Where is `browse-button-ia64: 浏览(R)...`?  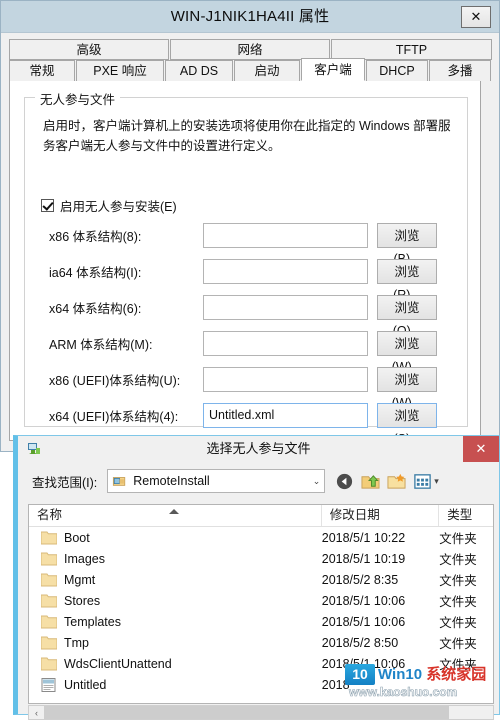
browse-button-ia64: 浏览(R)... is located at coordinates (407, 280).